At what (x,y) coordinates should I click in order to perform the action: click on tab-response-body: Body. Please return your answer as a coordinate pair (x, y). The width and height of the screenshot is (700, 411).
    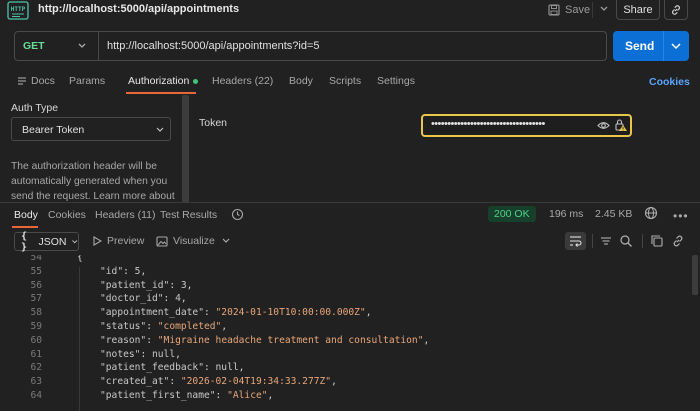
    Looking at the image, I should click on (26, 215).